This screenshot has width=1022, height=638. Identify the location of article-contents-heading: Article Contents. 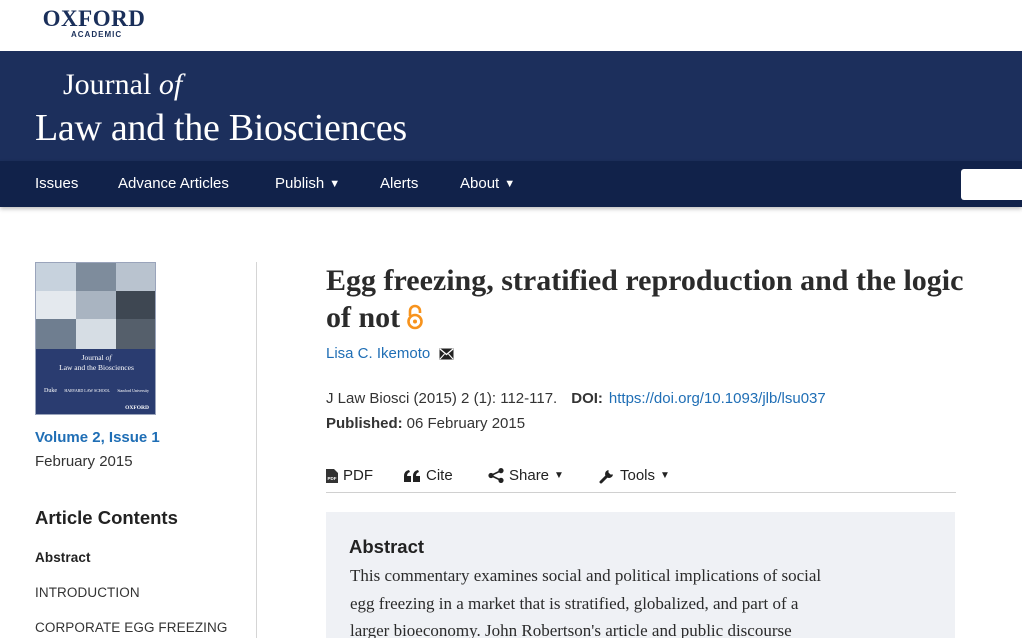
(106, 517).